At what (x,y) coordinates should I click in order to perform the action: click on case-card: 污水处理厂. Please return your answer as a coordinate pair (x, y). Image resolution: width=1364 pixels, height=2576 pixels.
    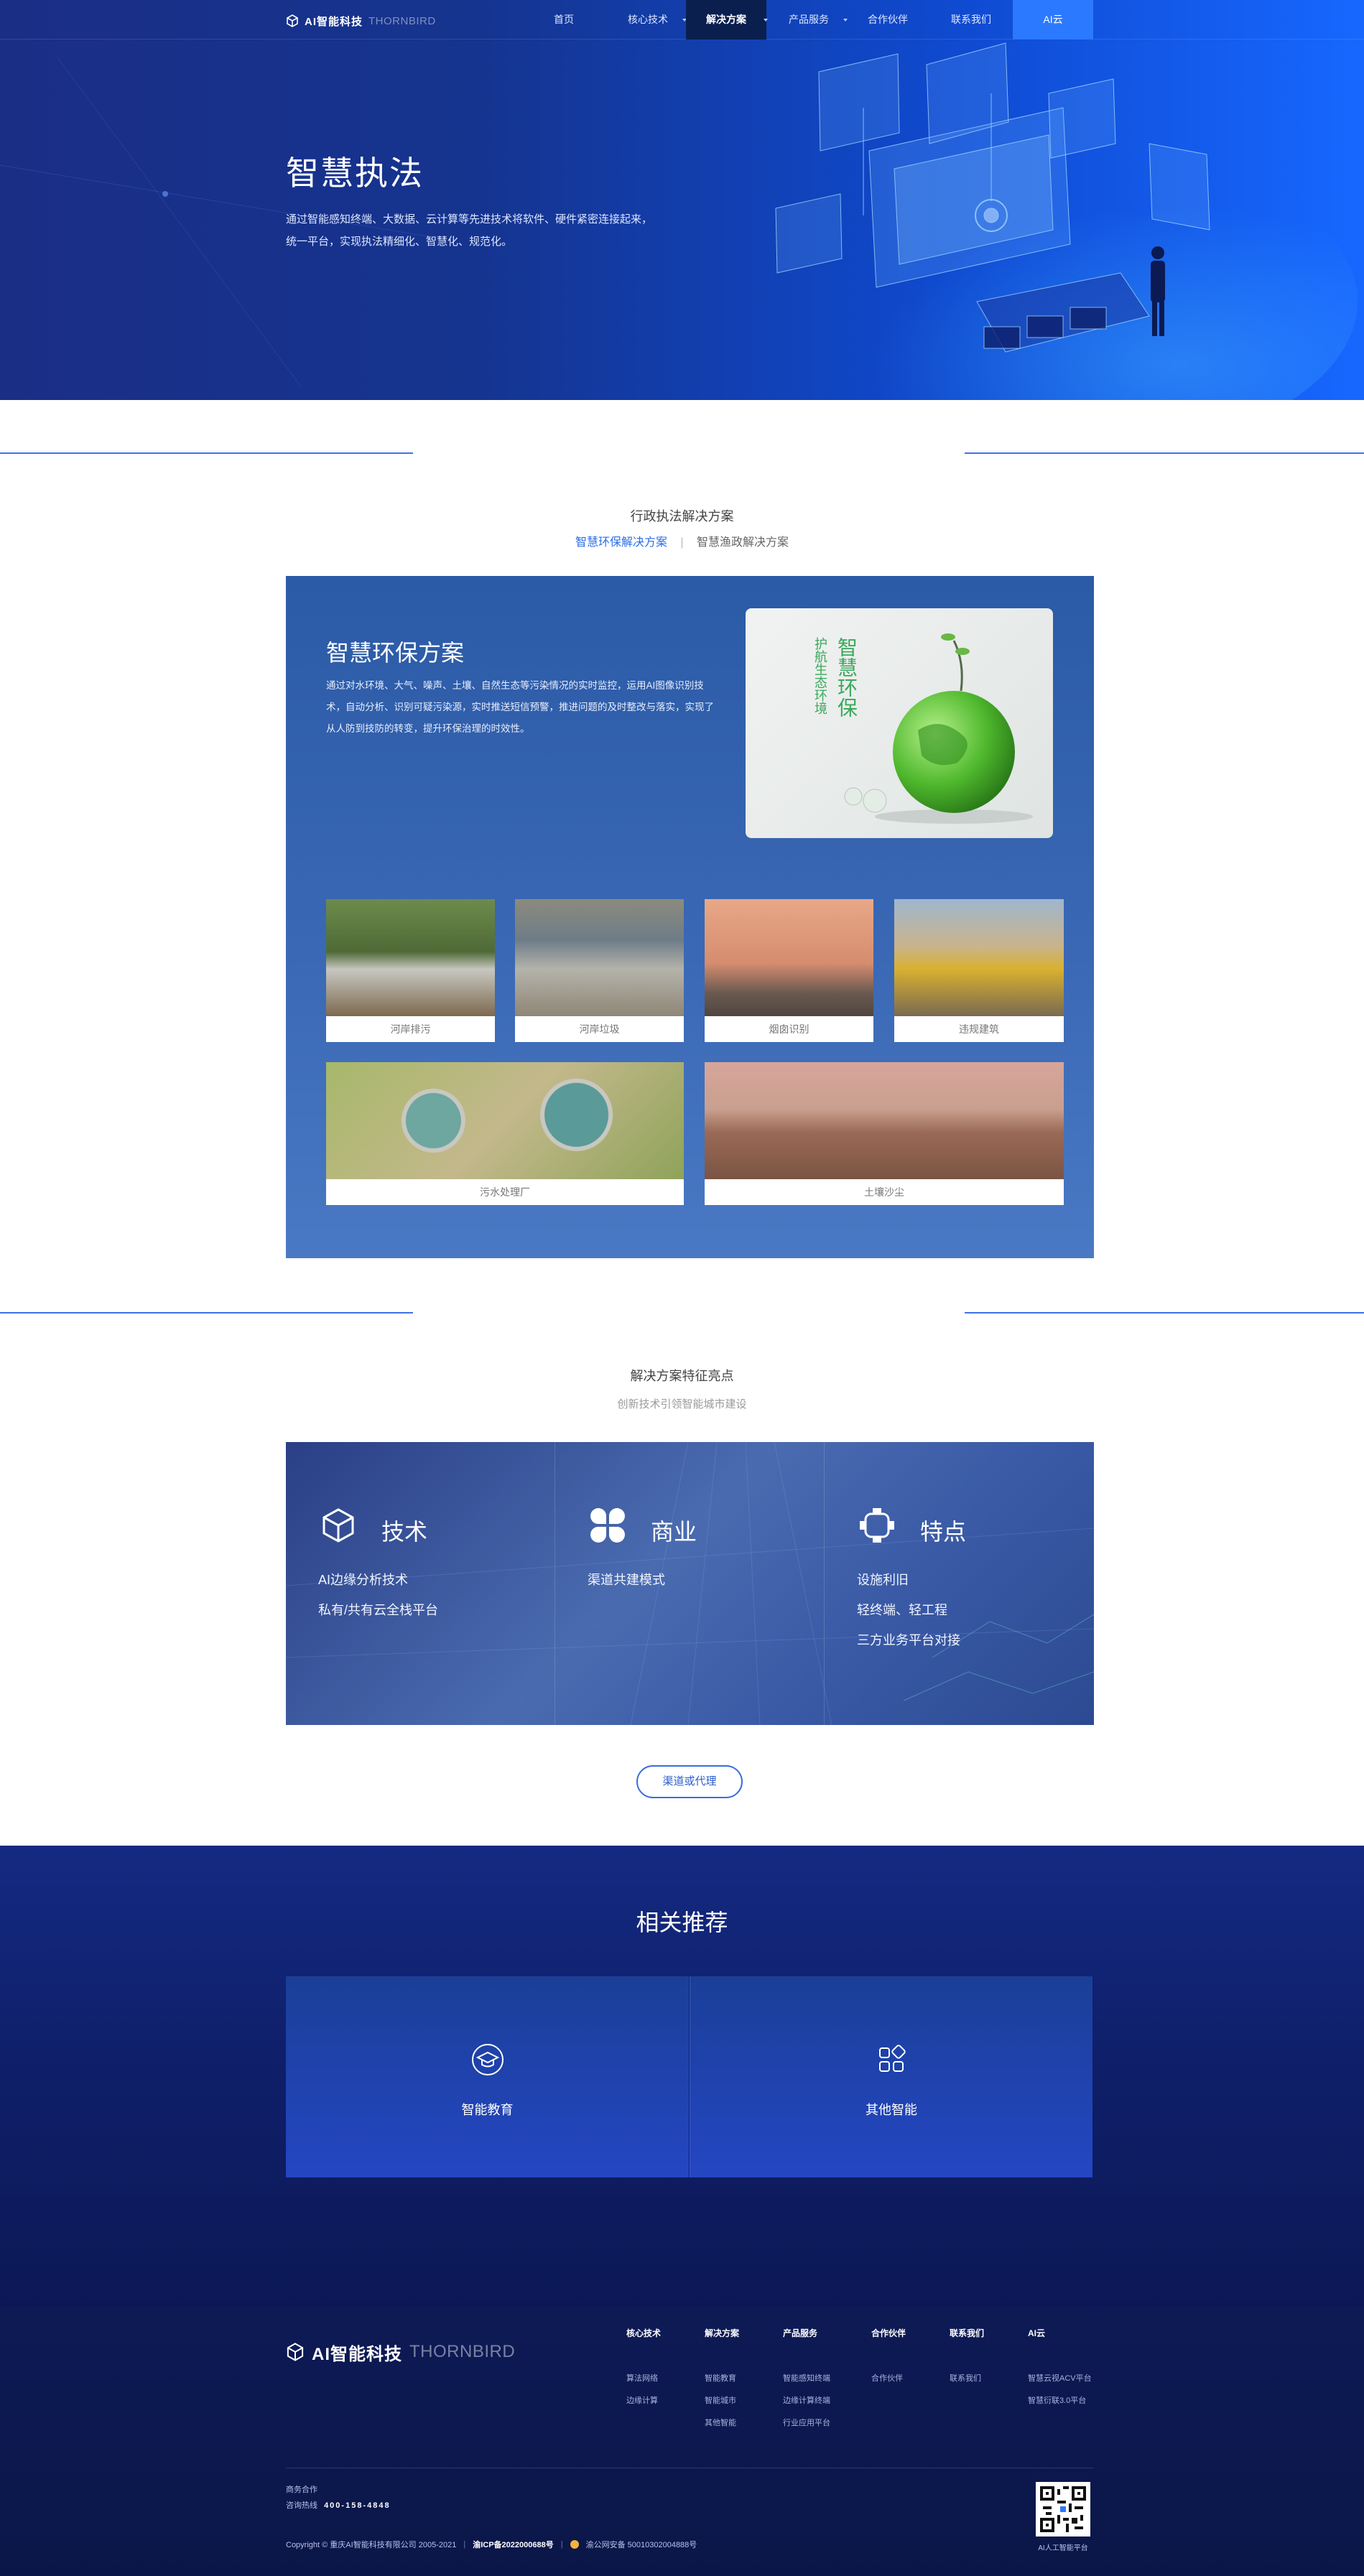
    Looking at the image, I should click on (505, 1133).